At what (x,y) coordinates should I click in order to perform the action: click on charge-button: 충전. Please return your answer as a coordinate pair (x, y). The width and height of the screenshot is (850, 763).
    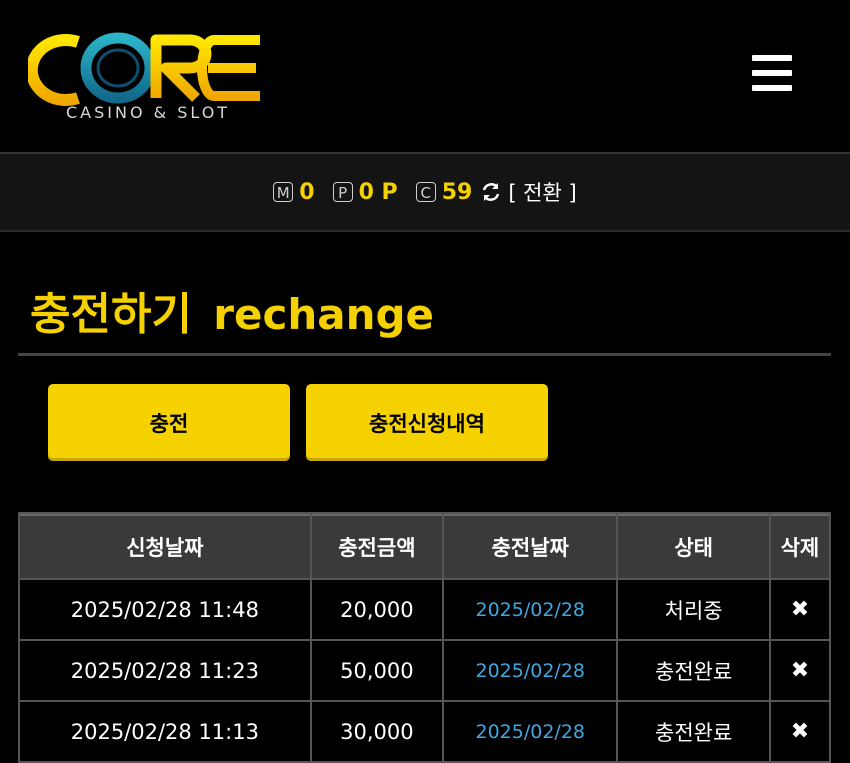
    Looking at the image, I should click on (169, 422).